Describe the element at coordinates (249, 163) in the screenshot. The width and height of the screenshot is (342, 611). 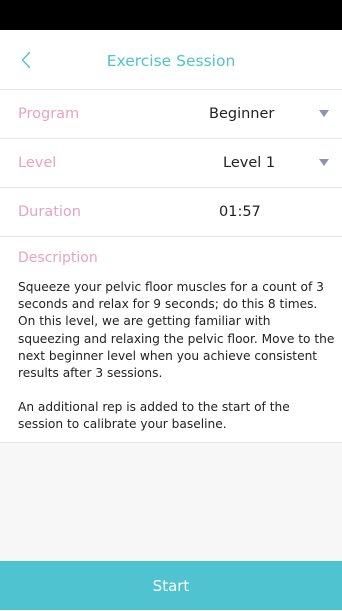
I see `level-value: Level 1` at that location.